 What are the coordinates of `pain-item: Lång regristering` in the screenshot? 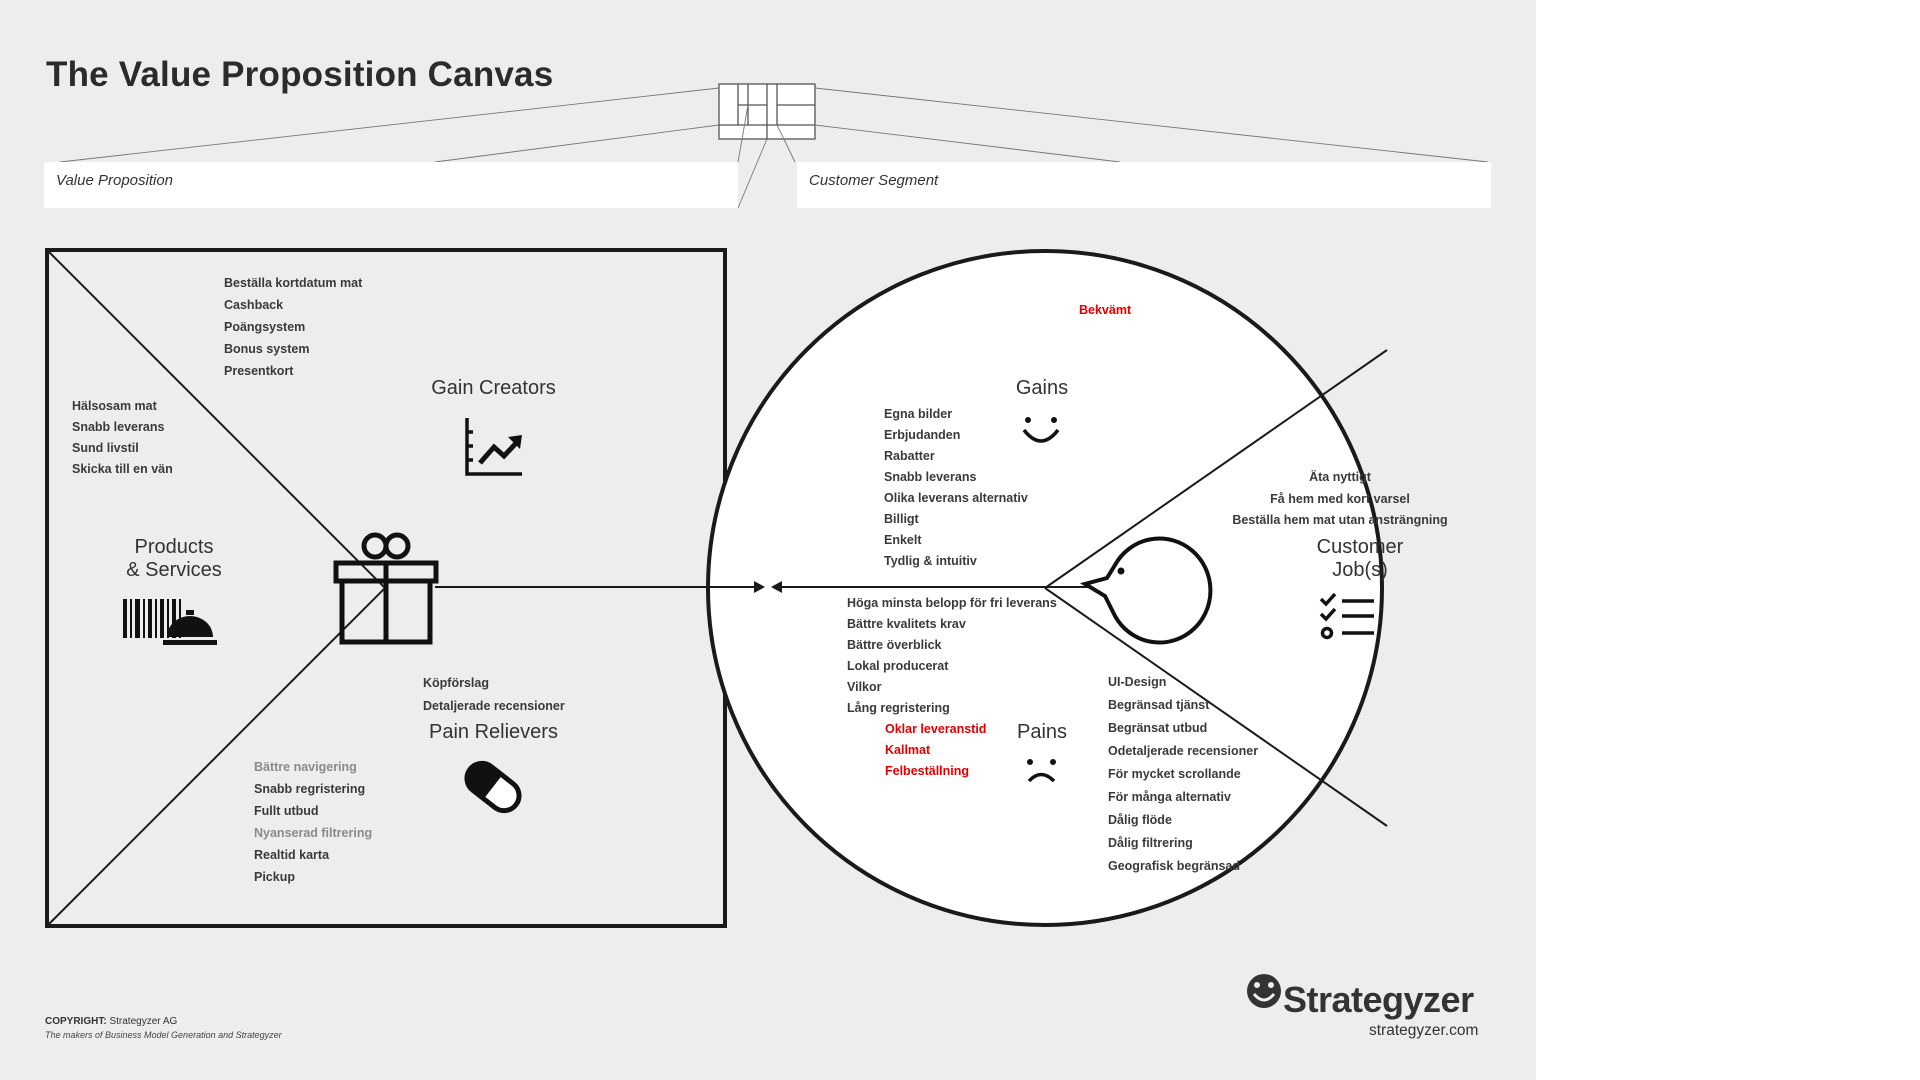 It's located at (898, 708).